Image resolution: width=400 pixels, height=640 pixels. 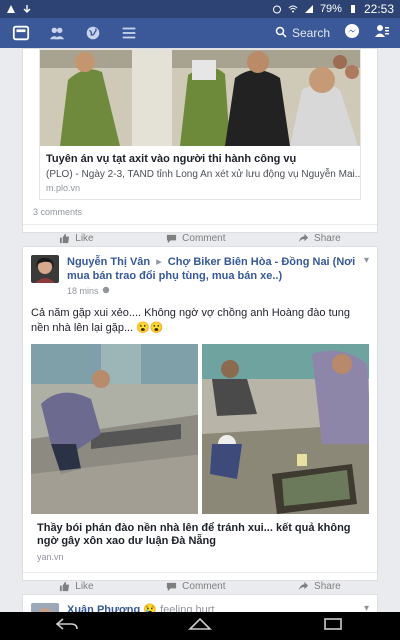 I want to click on top-navbar: Search, so click(x=200, y=33).